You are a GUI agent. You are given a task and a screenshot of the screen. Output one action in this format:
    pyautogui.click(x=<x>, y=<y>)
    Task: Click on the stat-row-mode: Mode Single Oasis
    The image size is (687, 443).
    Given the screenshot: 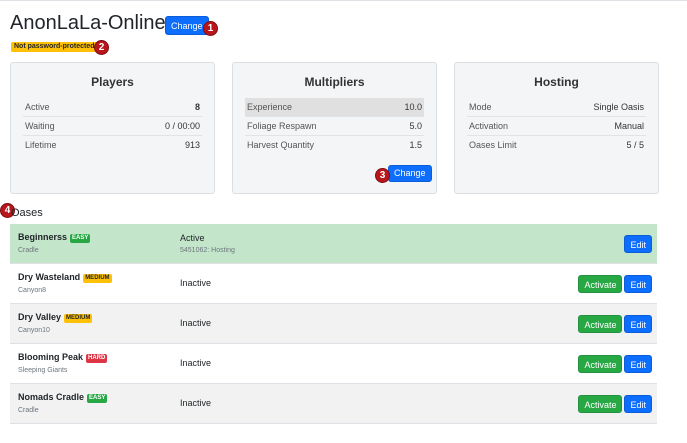 What is the action you would take?
    pyautogui.click(x=556, y=107)
    